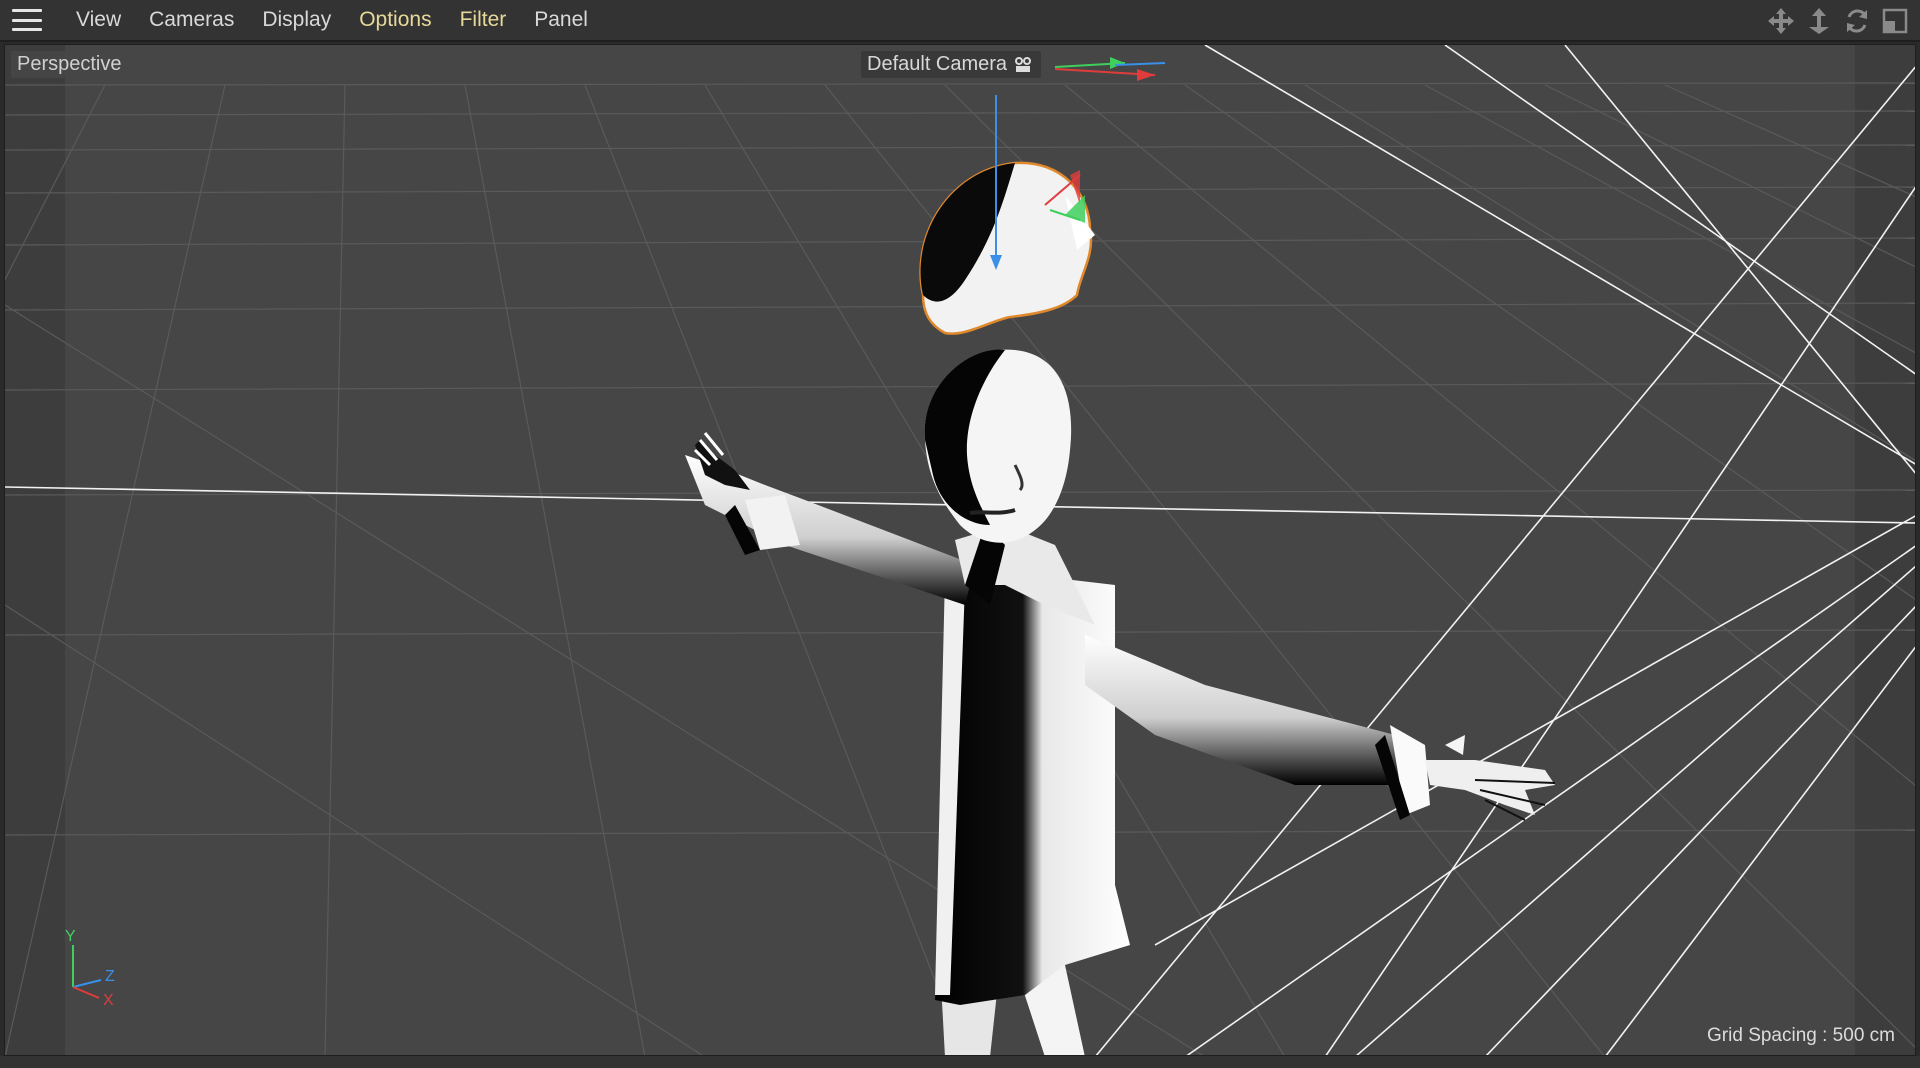 This screenshot has height=1068, width=1920. What do you see at coordinates (960, 1062) in the screenshot?
I see `bottom-panel-strip` at bounding box center [960, 1062].